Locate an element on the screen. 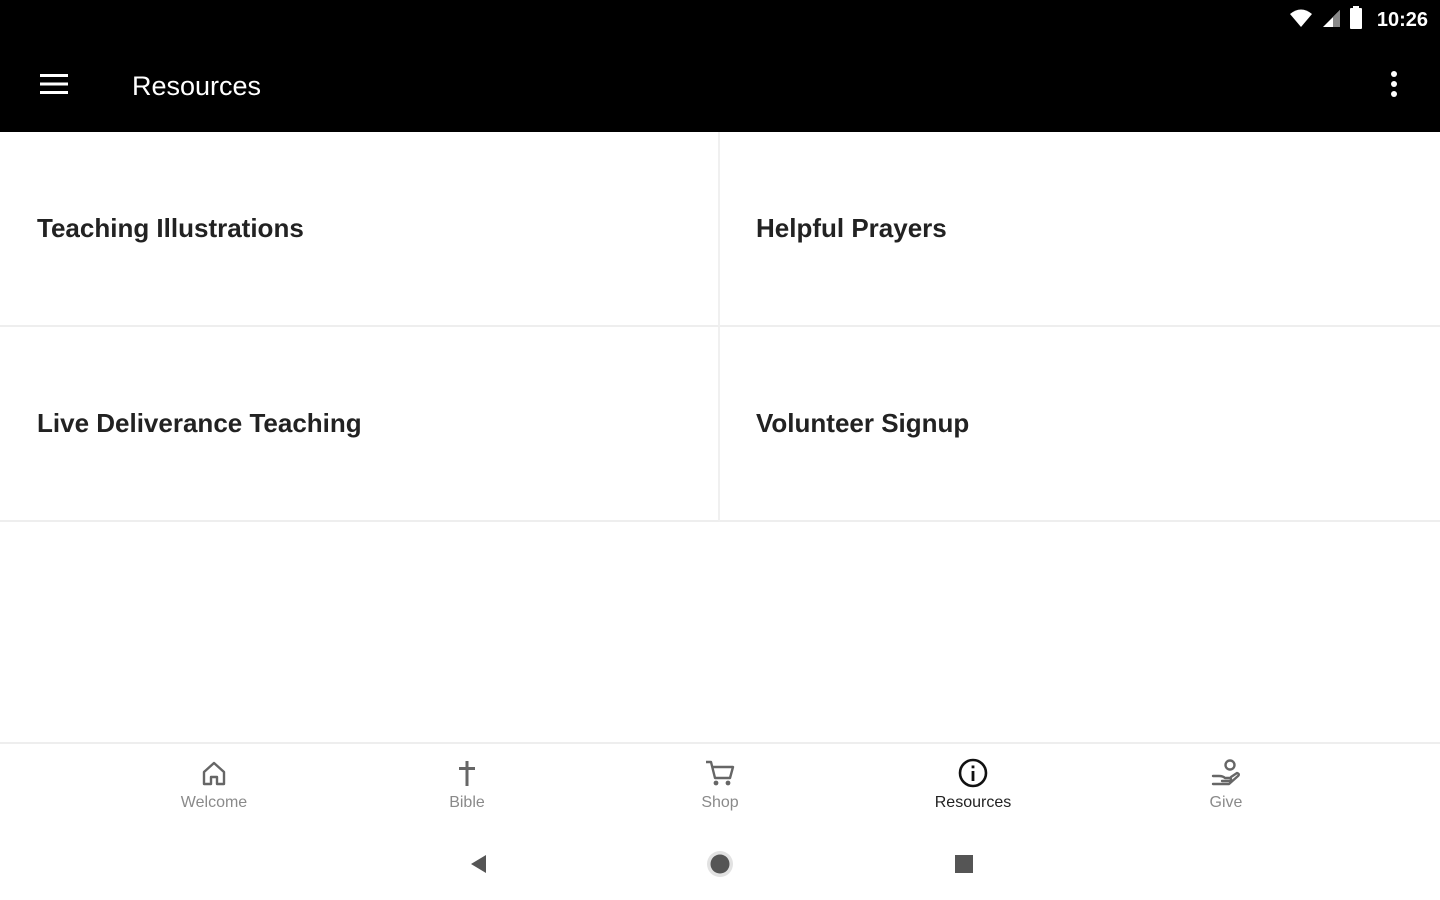 Image resolution: width=1440 pixels, height=900 pixels. tile-label: Volunteer Signup is located at coordinates (863, 423).